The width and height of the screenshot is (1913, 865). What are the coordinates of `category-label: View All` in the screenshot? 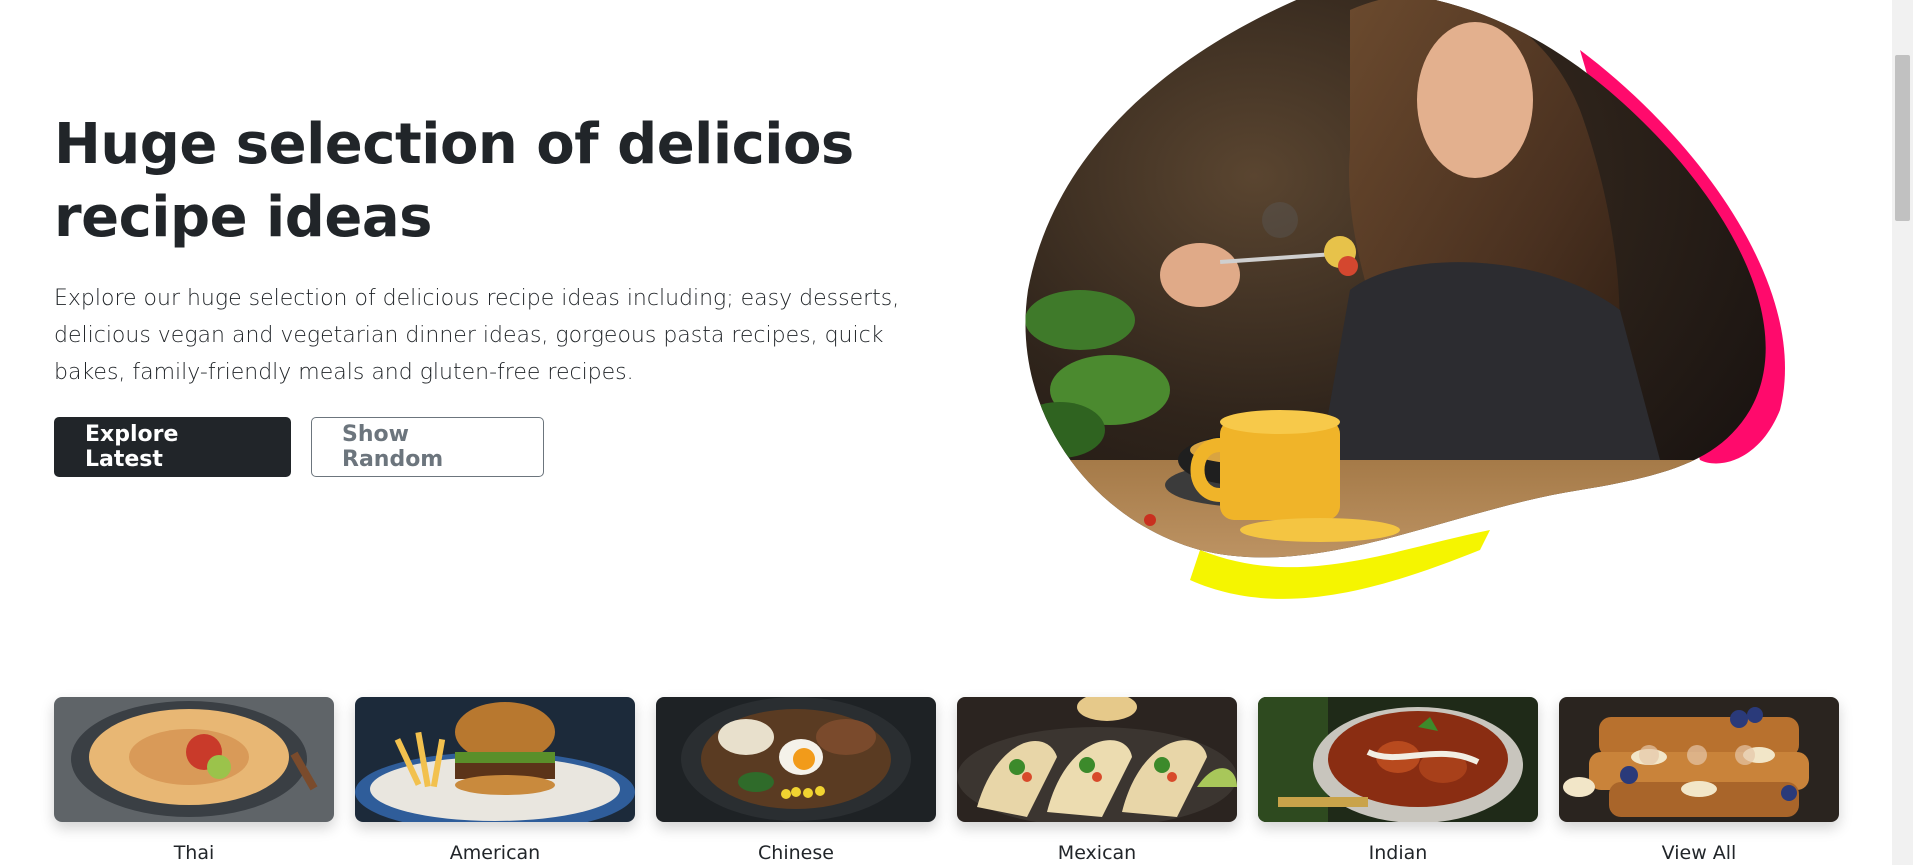 It's located at (1699, 853).